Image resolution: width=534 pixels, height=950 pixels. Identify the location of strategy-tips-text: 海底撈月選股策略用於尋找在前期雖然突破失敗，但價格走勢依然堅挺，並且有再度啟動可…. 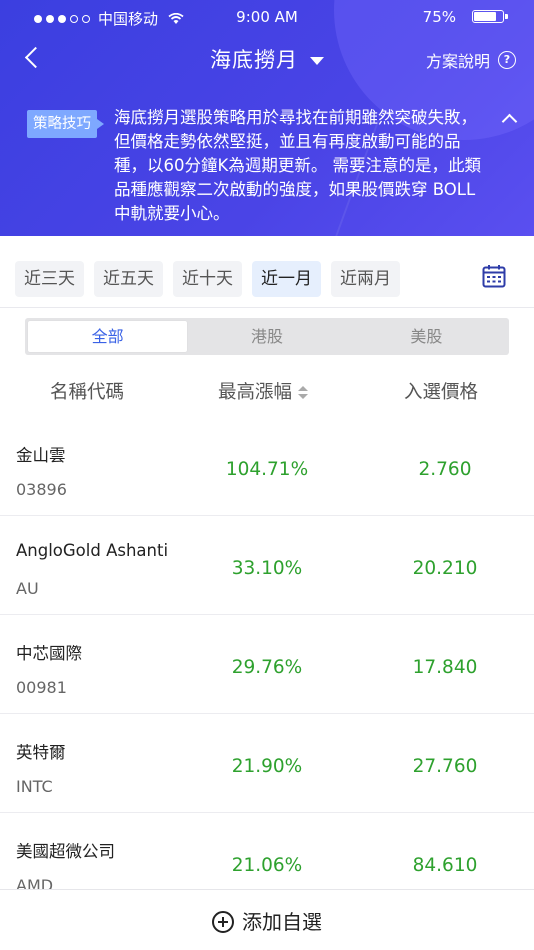
(298, 165).